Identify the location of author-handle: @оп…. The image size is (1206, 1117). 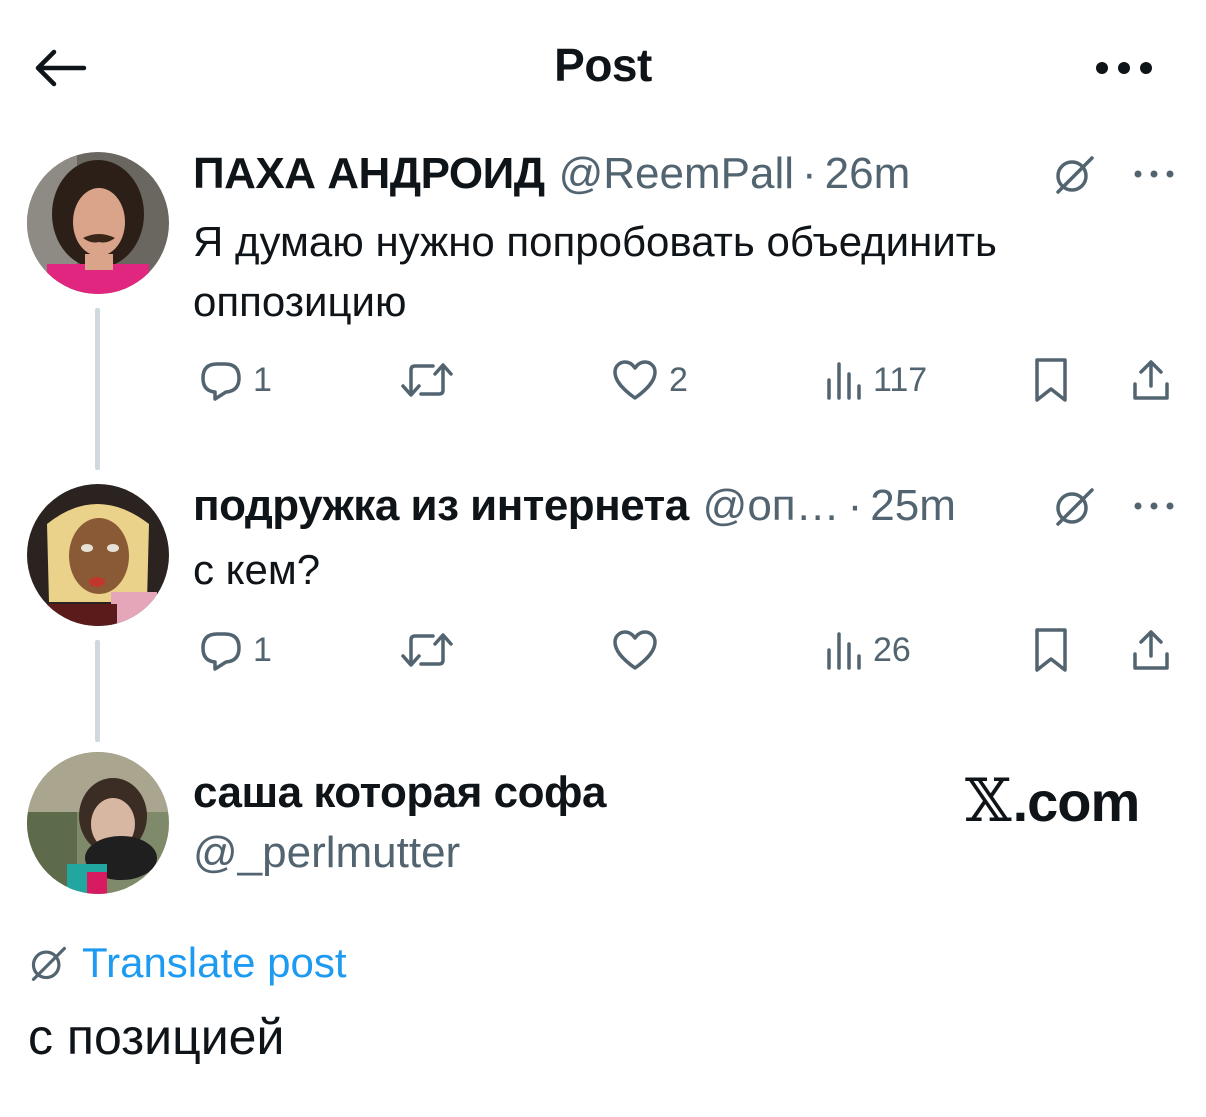
(771, 506).